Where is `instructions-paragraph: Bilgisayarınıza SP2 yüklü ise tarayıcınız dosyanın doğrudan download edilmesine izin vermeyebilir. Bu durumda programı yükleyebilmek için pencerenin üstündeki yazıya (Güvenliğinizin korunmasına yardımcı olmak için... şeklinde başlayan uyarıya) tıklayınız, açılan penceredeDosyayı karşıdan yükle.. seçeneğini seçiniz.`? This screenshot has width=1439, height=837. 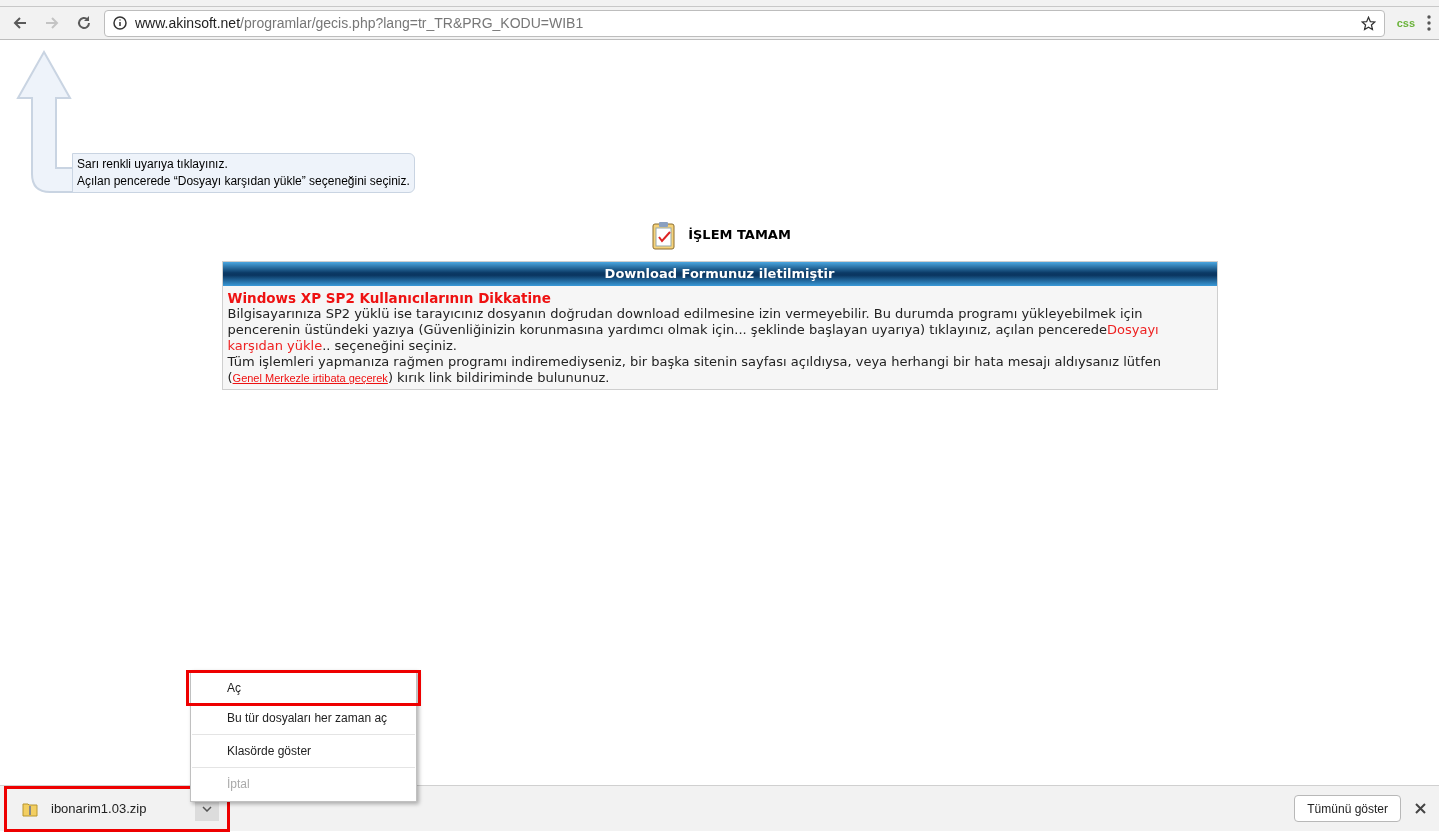 instructions-paragraph: Bilgisayarınıza SP2 yüklü ise tarayıcınız dosyanın doğrudan download edilmesine izin vermeyebilir. Bu durumda programı yükleyebilmek için pencerenin üstündeki yazıya (Güvenliğinizin korunmasına yardımcı olmak için... şeklinde başlayan uyarıya) tıklayınız, açılan penceredeDosyayı karşıdan yükle.. seçeneğini seçiniz. is located at coordinates (693, 330).